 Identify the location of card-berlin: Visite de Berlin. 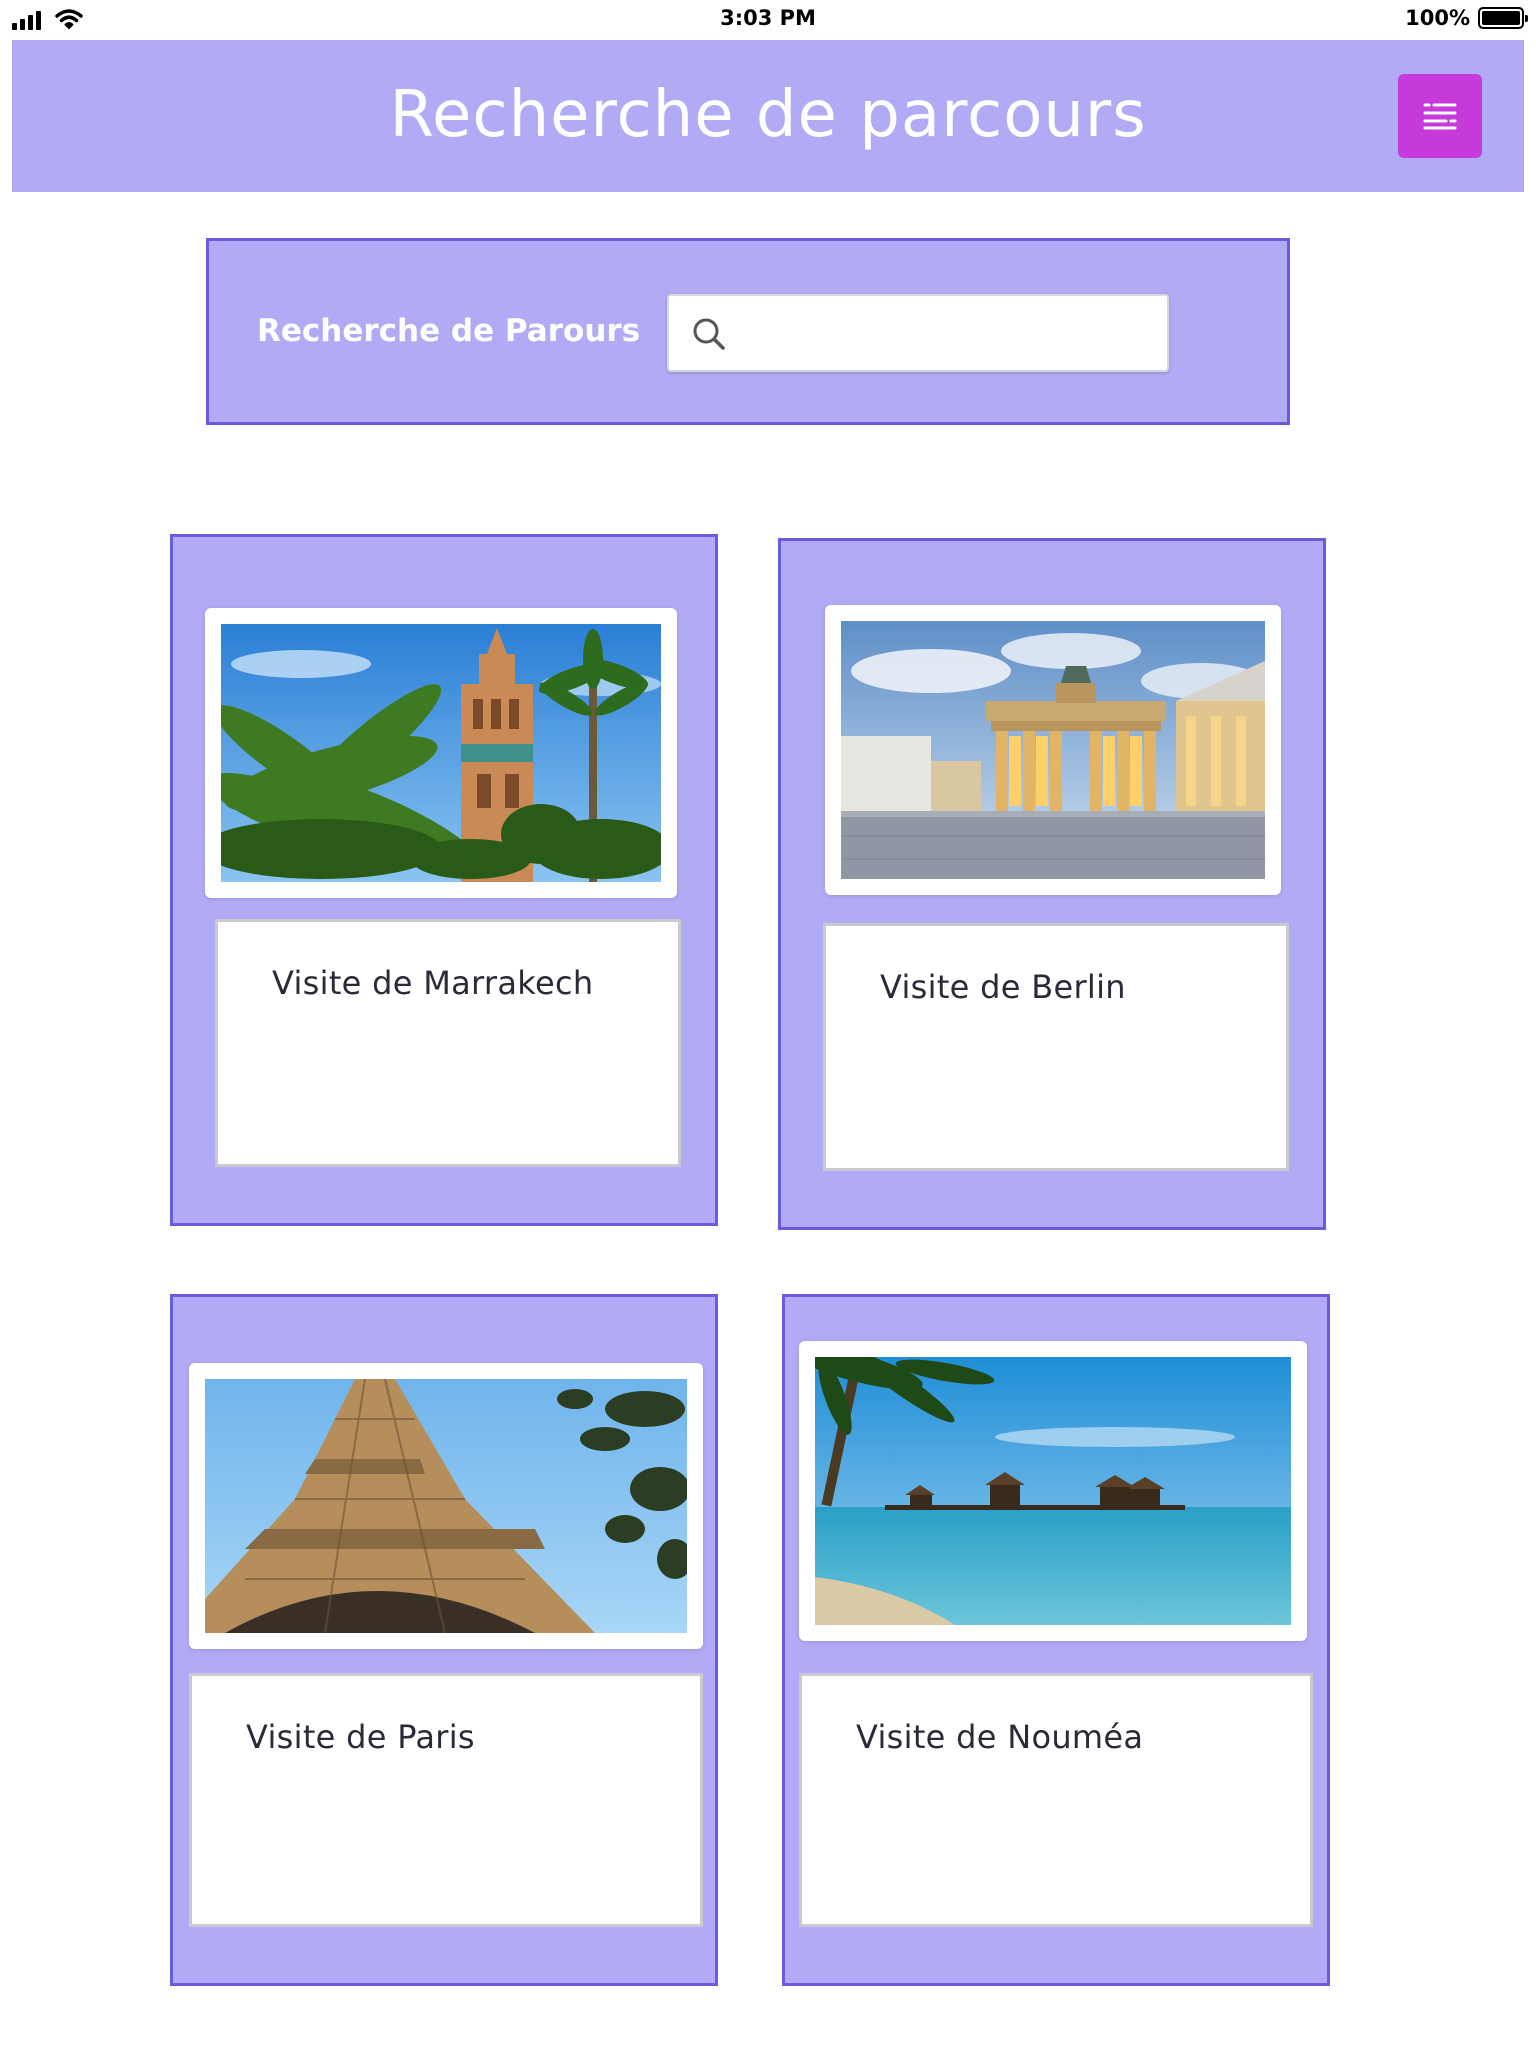
(1052, 884).